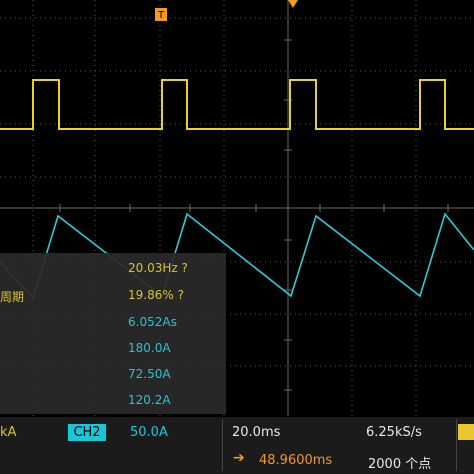 The width and height of the screenshot is (474, 474). What do you see at coordinates (161, 15) in the screenshot?
I see `trigger-marker-label: T` at bounding box center [161, 15].